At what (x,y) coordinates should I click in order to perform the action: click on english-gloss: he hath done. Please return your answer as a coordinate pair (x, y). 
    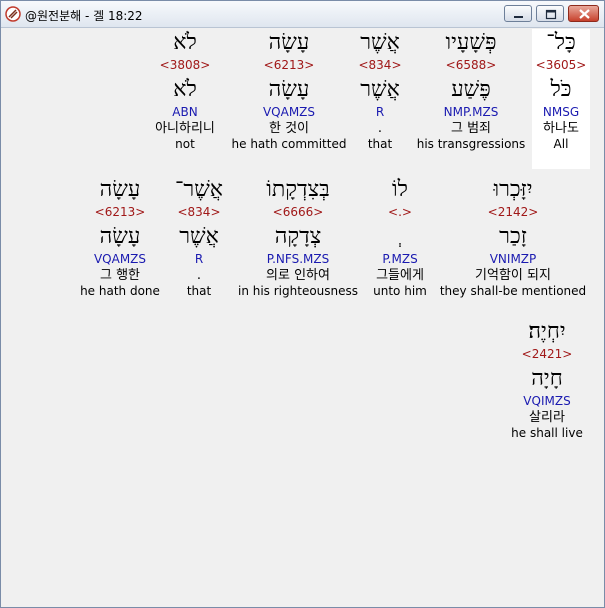
    Looking at the image, I should click on (120, 291).